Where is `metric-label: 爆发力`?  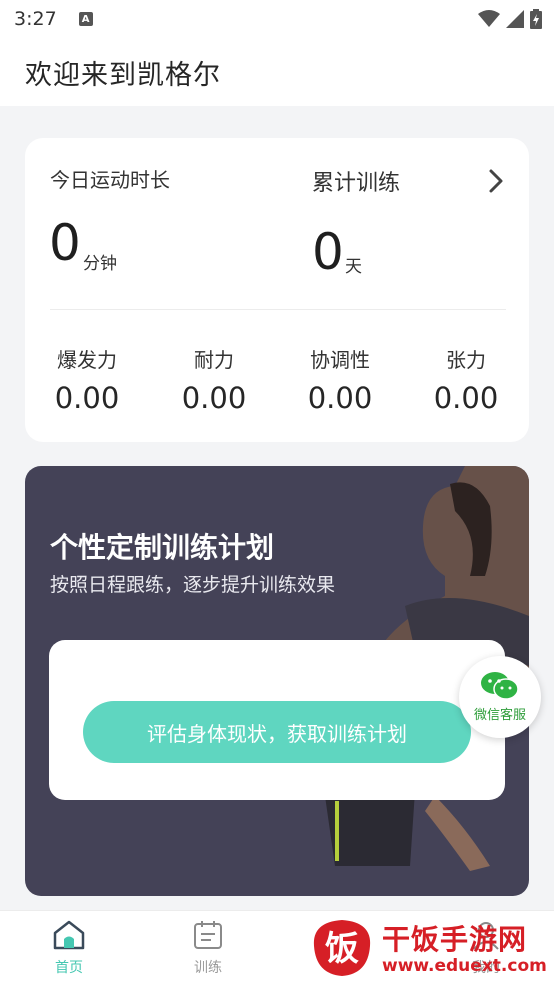
metric-label: 爆发力 is located at coordinates (87, 360).